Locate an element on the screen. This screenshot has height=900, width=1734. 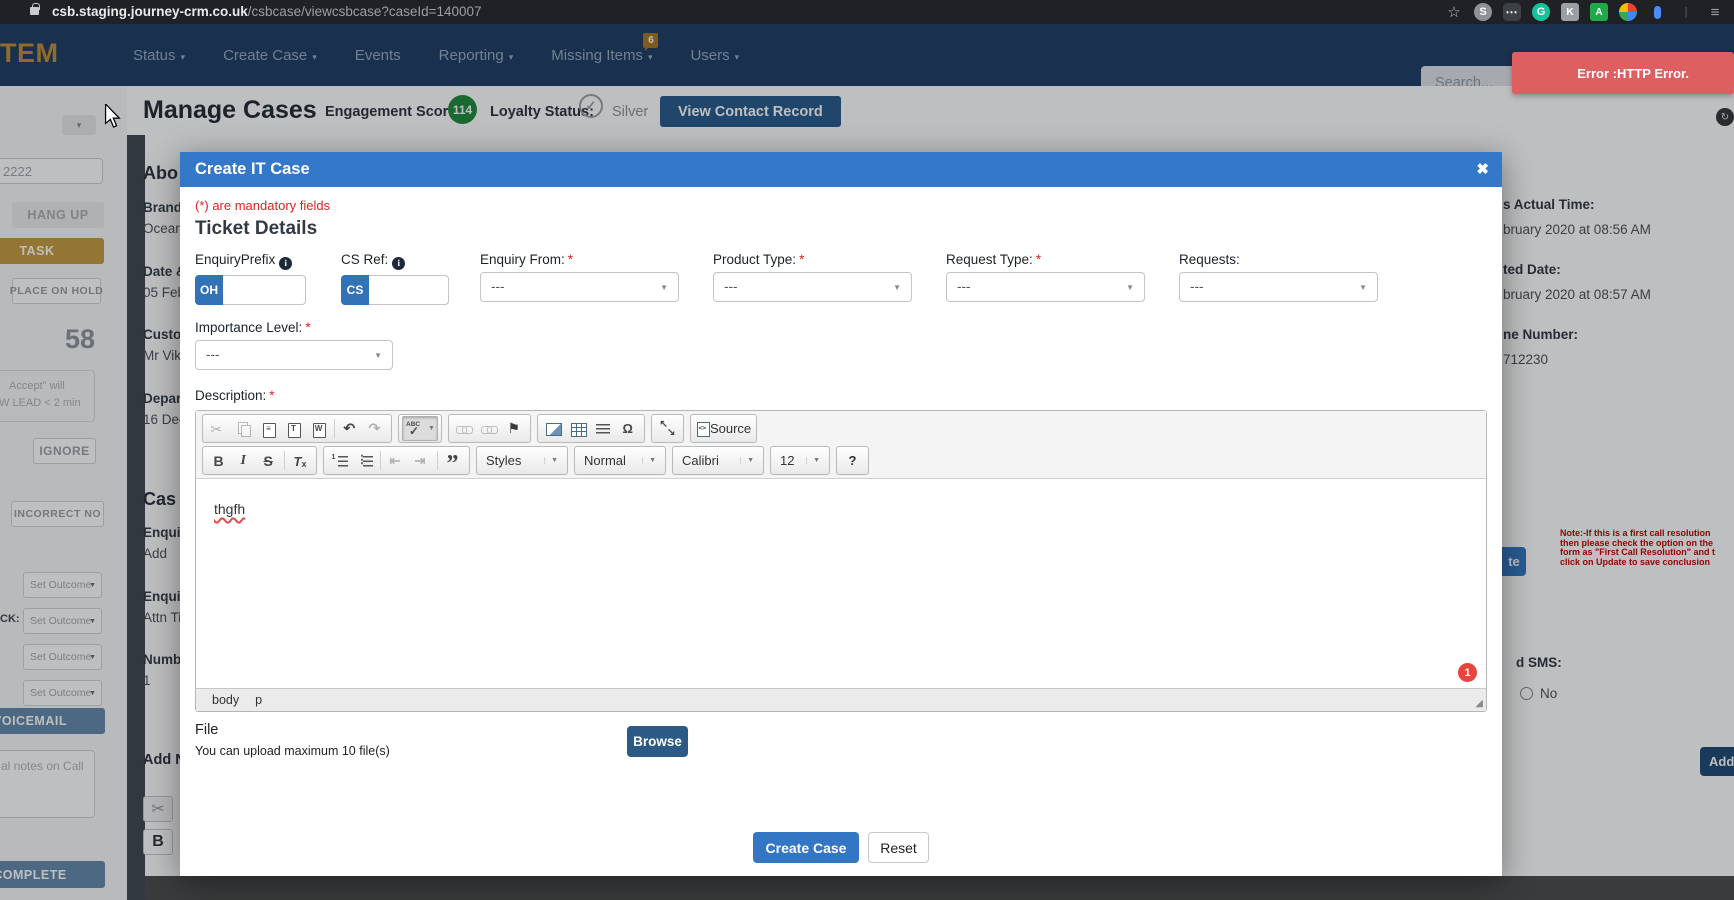
font-combo: Calibri ▼ is located at coordinates (718, 460).